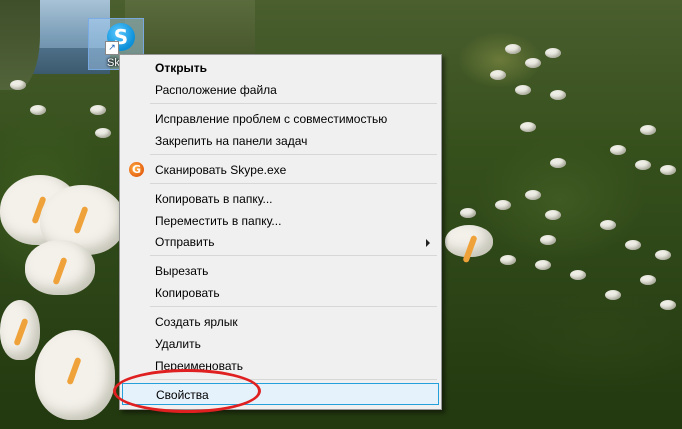 This screenshot has height=429, width=682. What do you see at coordinates (280, 90) in the screenshot?
I see `menu-item-file-location: Расположение файла` at bounding box center [280, 90].